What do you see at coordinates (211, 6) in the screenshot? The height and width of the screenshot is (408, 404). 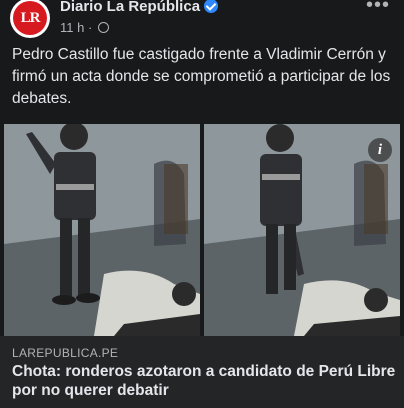 I see `verified-badge-icon` at bounding box center [211, 6].